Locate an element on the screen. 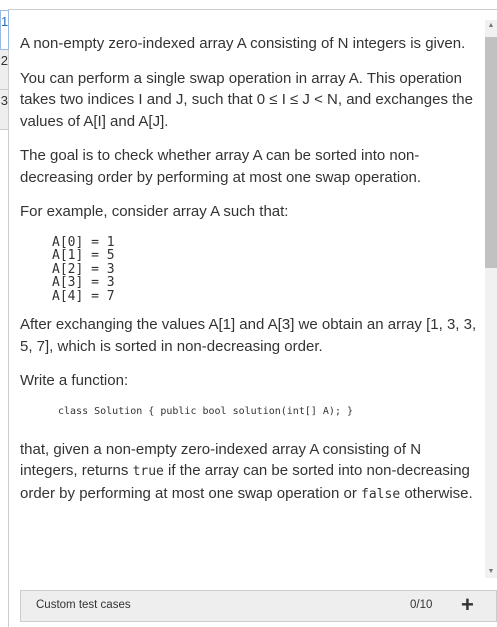 This screenshot has width=497, height=627. scroll-up-icon: ▲ is located at coordinates (491, 26).